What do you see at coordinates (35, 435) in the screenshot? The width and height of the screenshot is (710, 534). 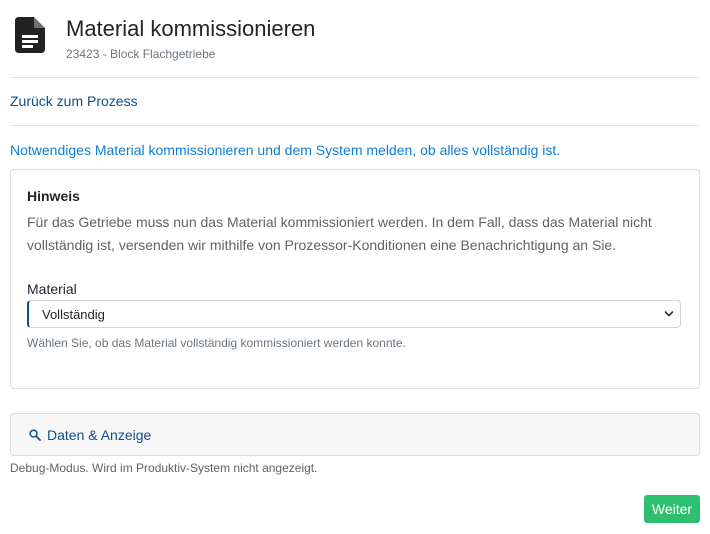 I see `search-icon` at bounding box center [35, 435].